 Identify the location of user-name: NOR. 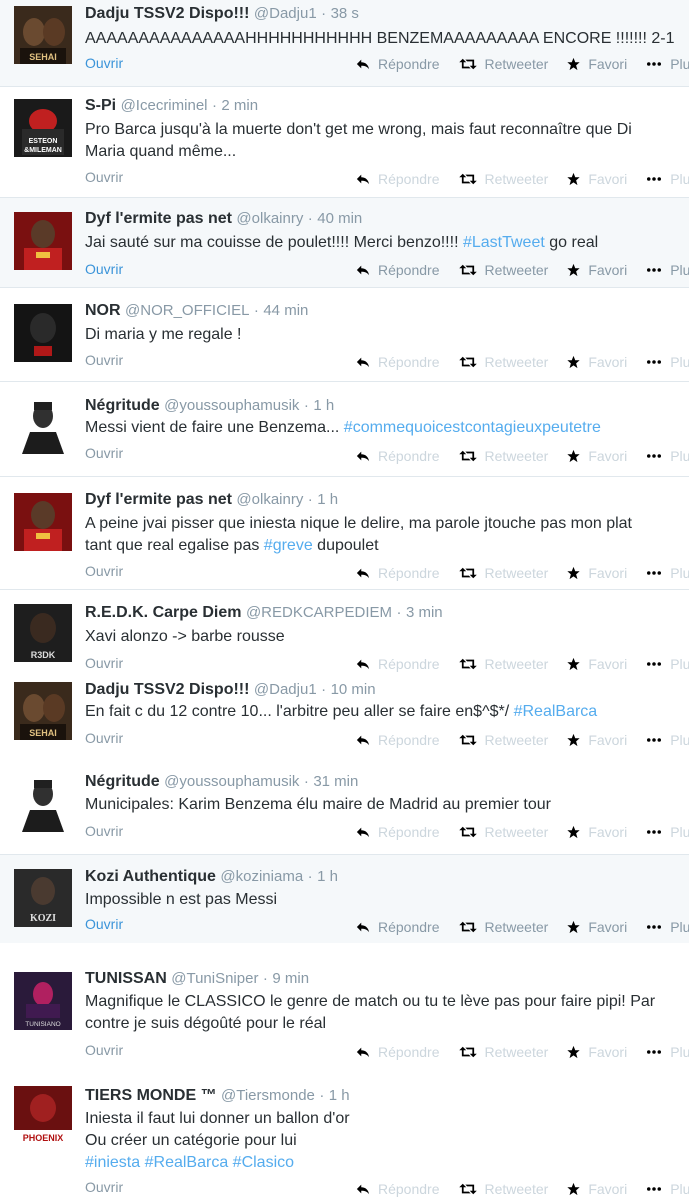
(103, 310).